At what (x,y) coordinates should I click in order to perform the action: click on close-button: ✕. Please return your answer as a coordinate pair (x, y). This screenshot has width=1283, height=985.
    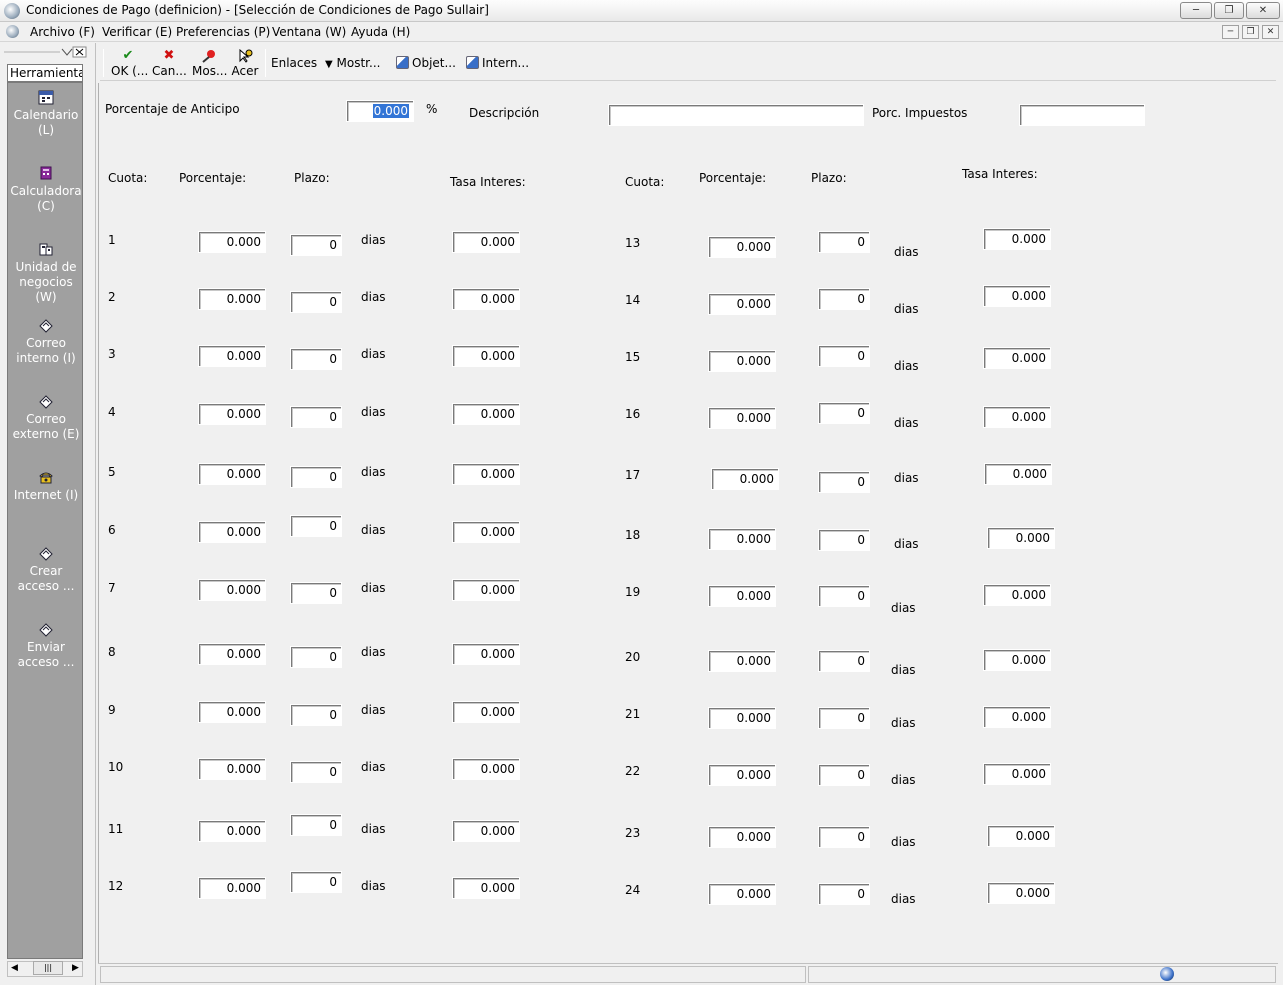
    Looking at the image, I should click on (1263, 10).